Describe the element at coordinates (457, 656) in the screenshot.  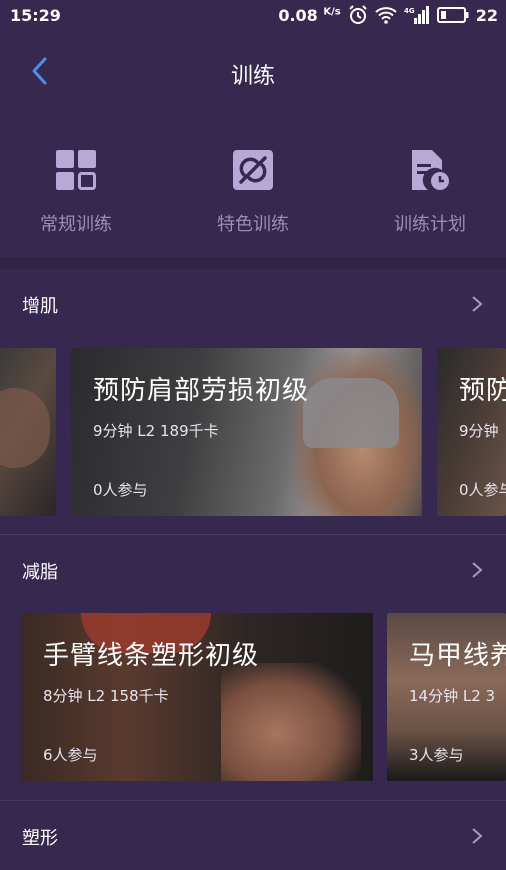
I see `workout-title: 马甲线养` at that location.